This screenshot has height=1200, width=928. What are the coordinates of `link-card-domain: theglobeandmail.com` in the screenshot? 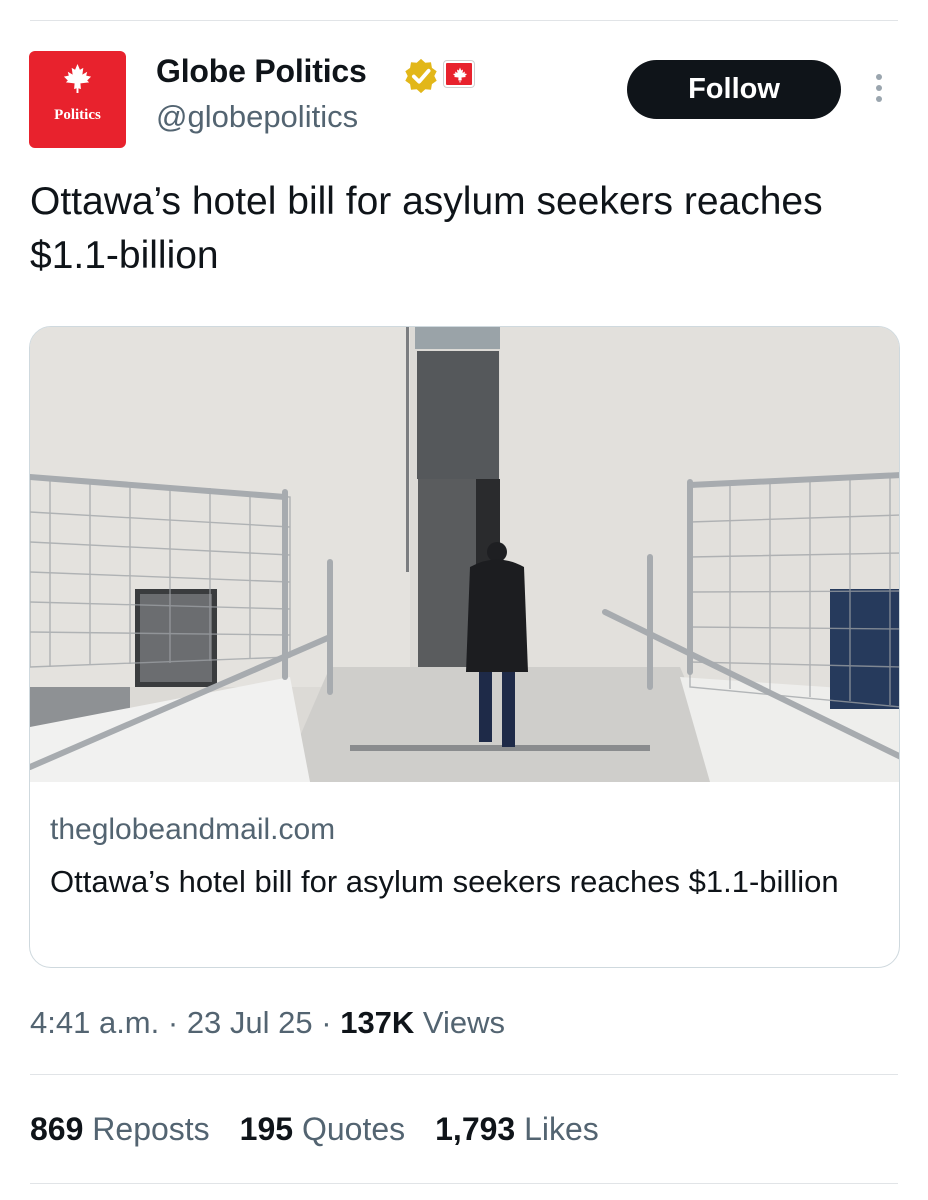 It's located at (192, 830).